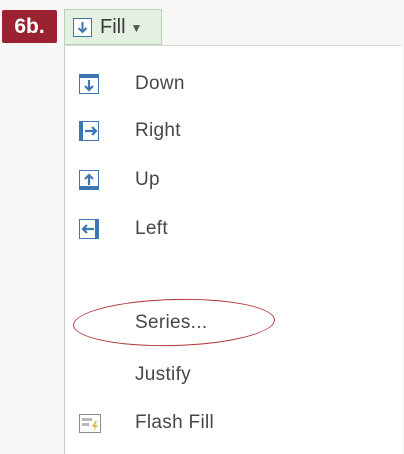 This screenshot has width=404, height=454. Describe the element at coordinates (225, 375) in the screenshot. I see `menu-item-justify: Justify` at that location.